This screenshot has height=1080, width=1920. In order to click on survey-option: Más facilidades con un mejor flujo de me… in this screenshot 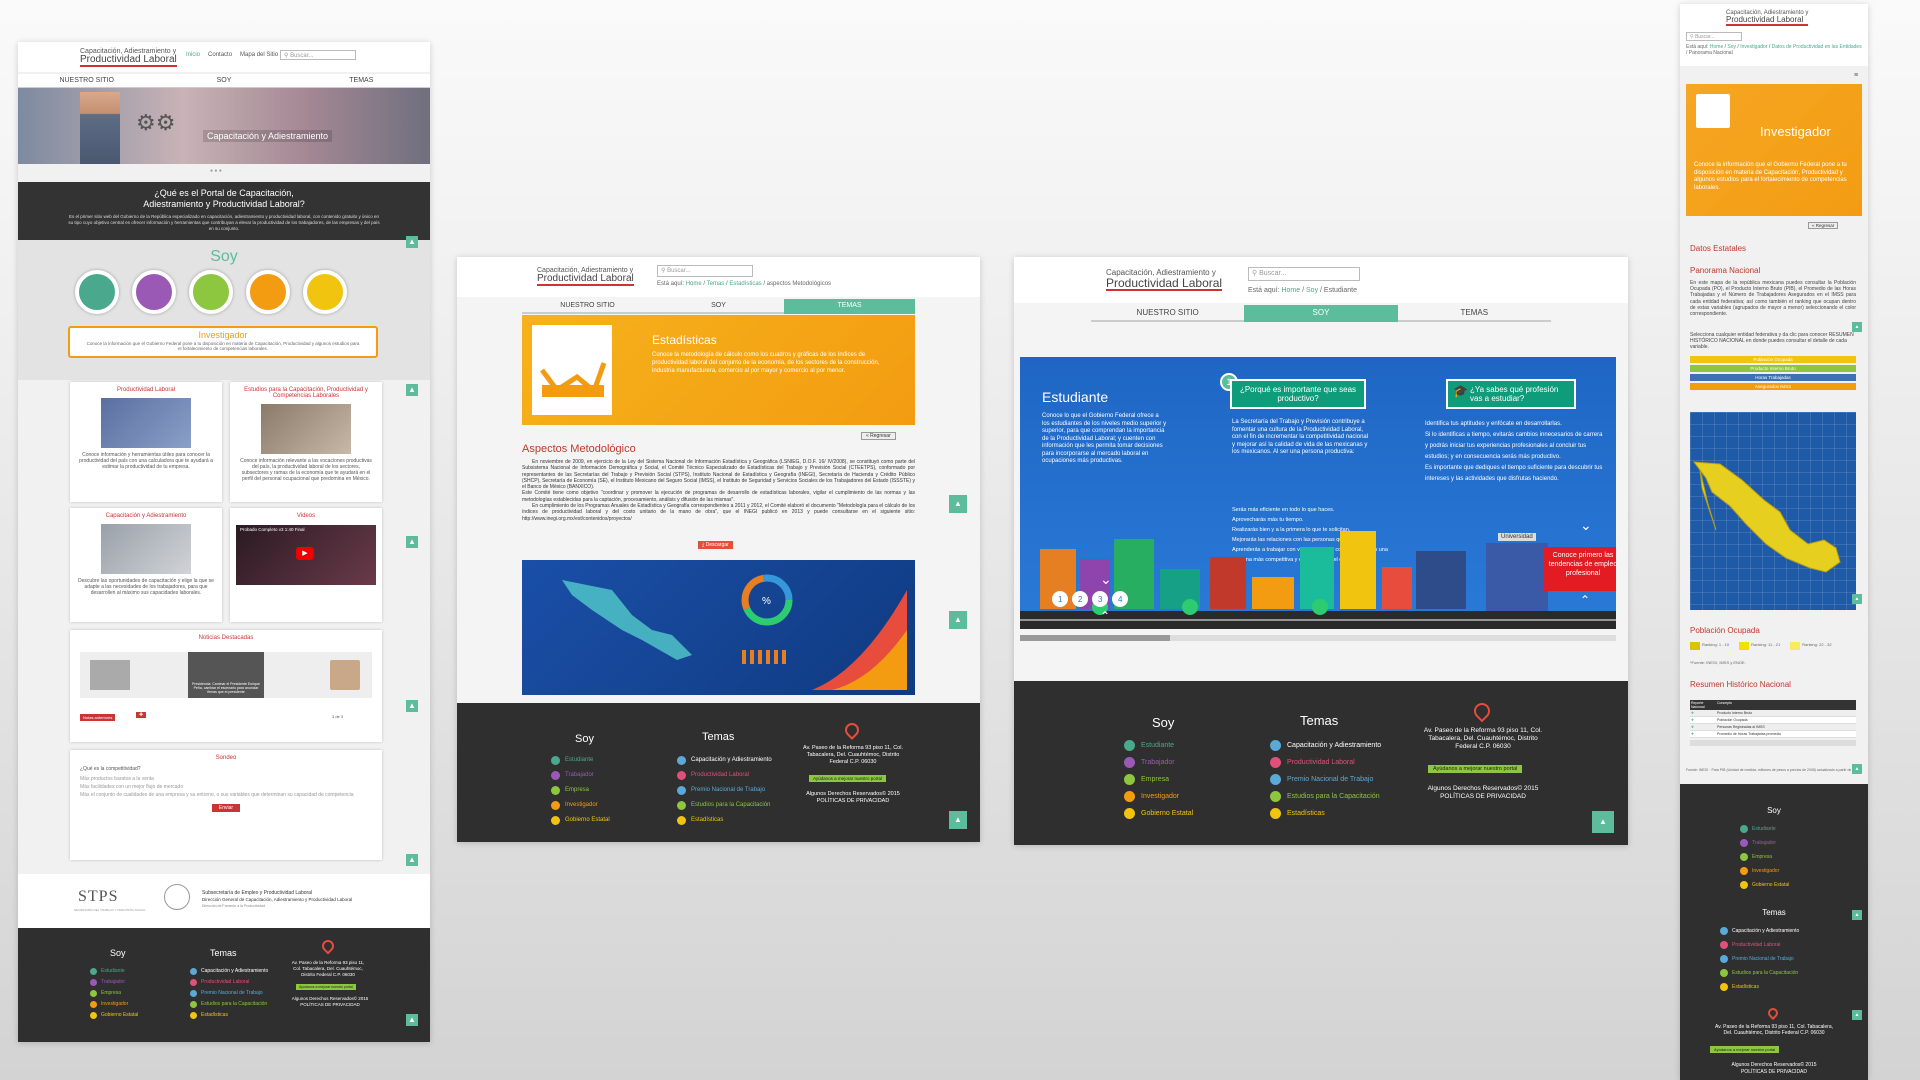, I will do `click(226, 787)`.